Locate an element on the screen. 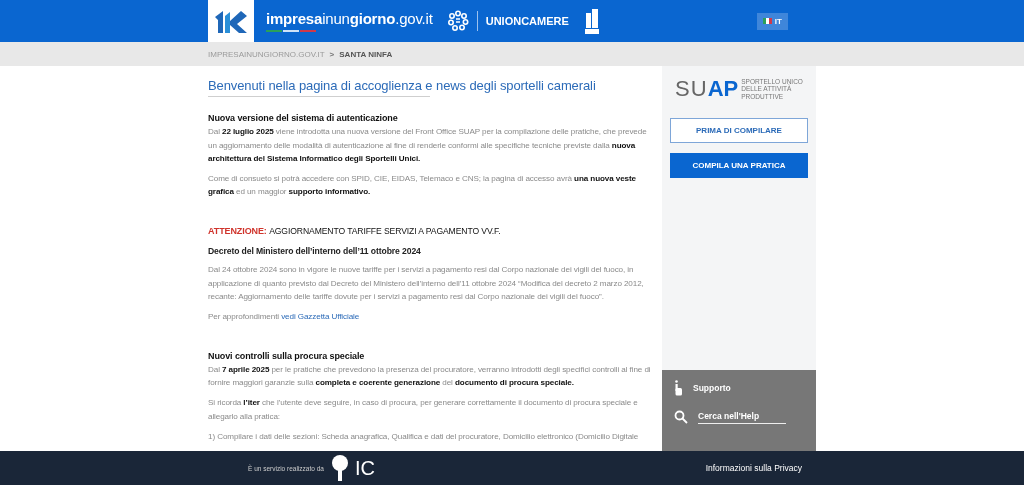 This screenshot has width=1024, height=485. page-title: Benvenuti nella pagina di accoglienza e news degli sportelli camerali is located at coordinates (402, 86).